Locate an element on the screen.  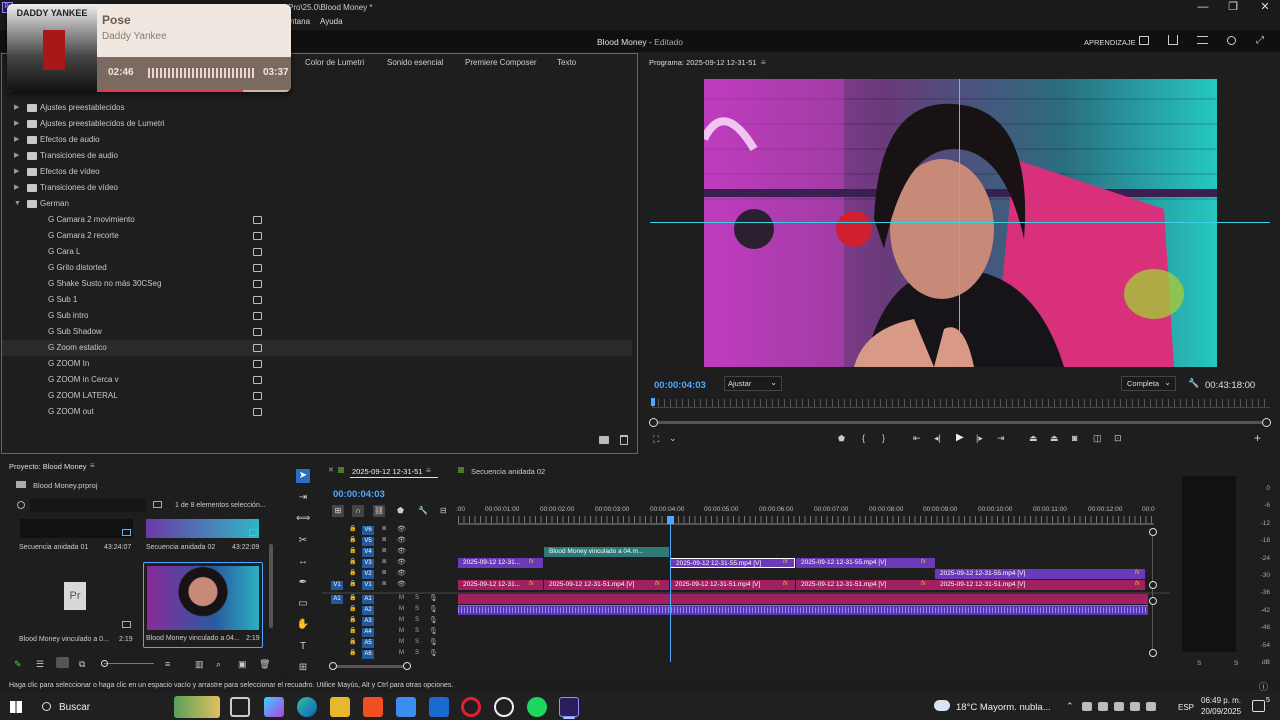
trash-icon: 🗑 is located at coordinates (264, 664).